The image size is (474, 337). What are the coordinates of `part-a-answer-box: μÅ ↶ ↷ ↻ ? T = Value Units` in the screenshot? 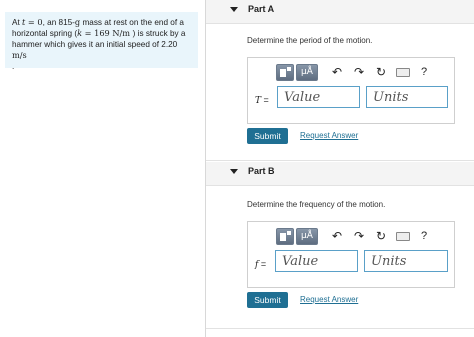 It's located at (351, 90).